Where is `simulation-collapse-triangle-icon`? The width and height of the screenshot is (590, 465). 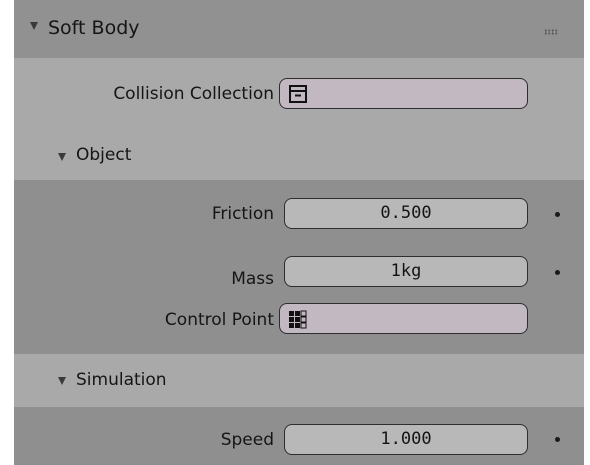 simulation-collapse-triangle-icon is located at coordinates (62, 381).